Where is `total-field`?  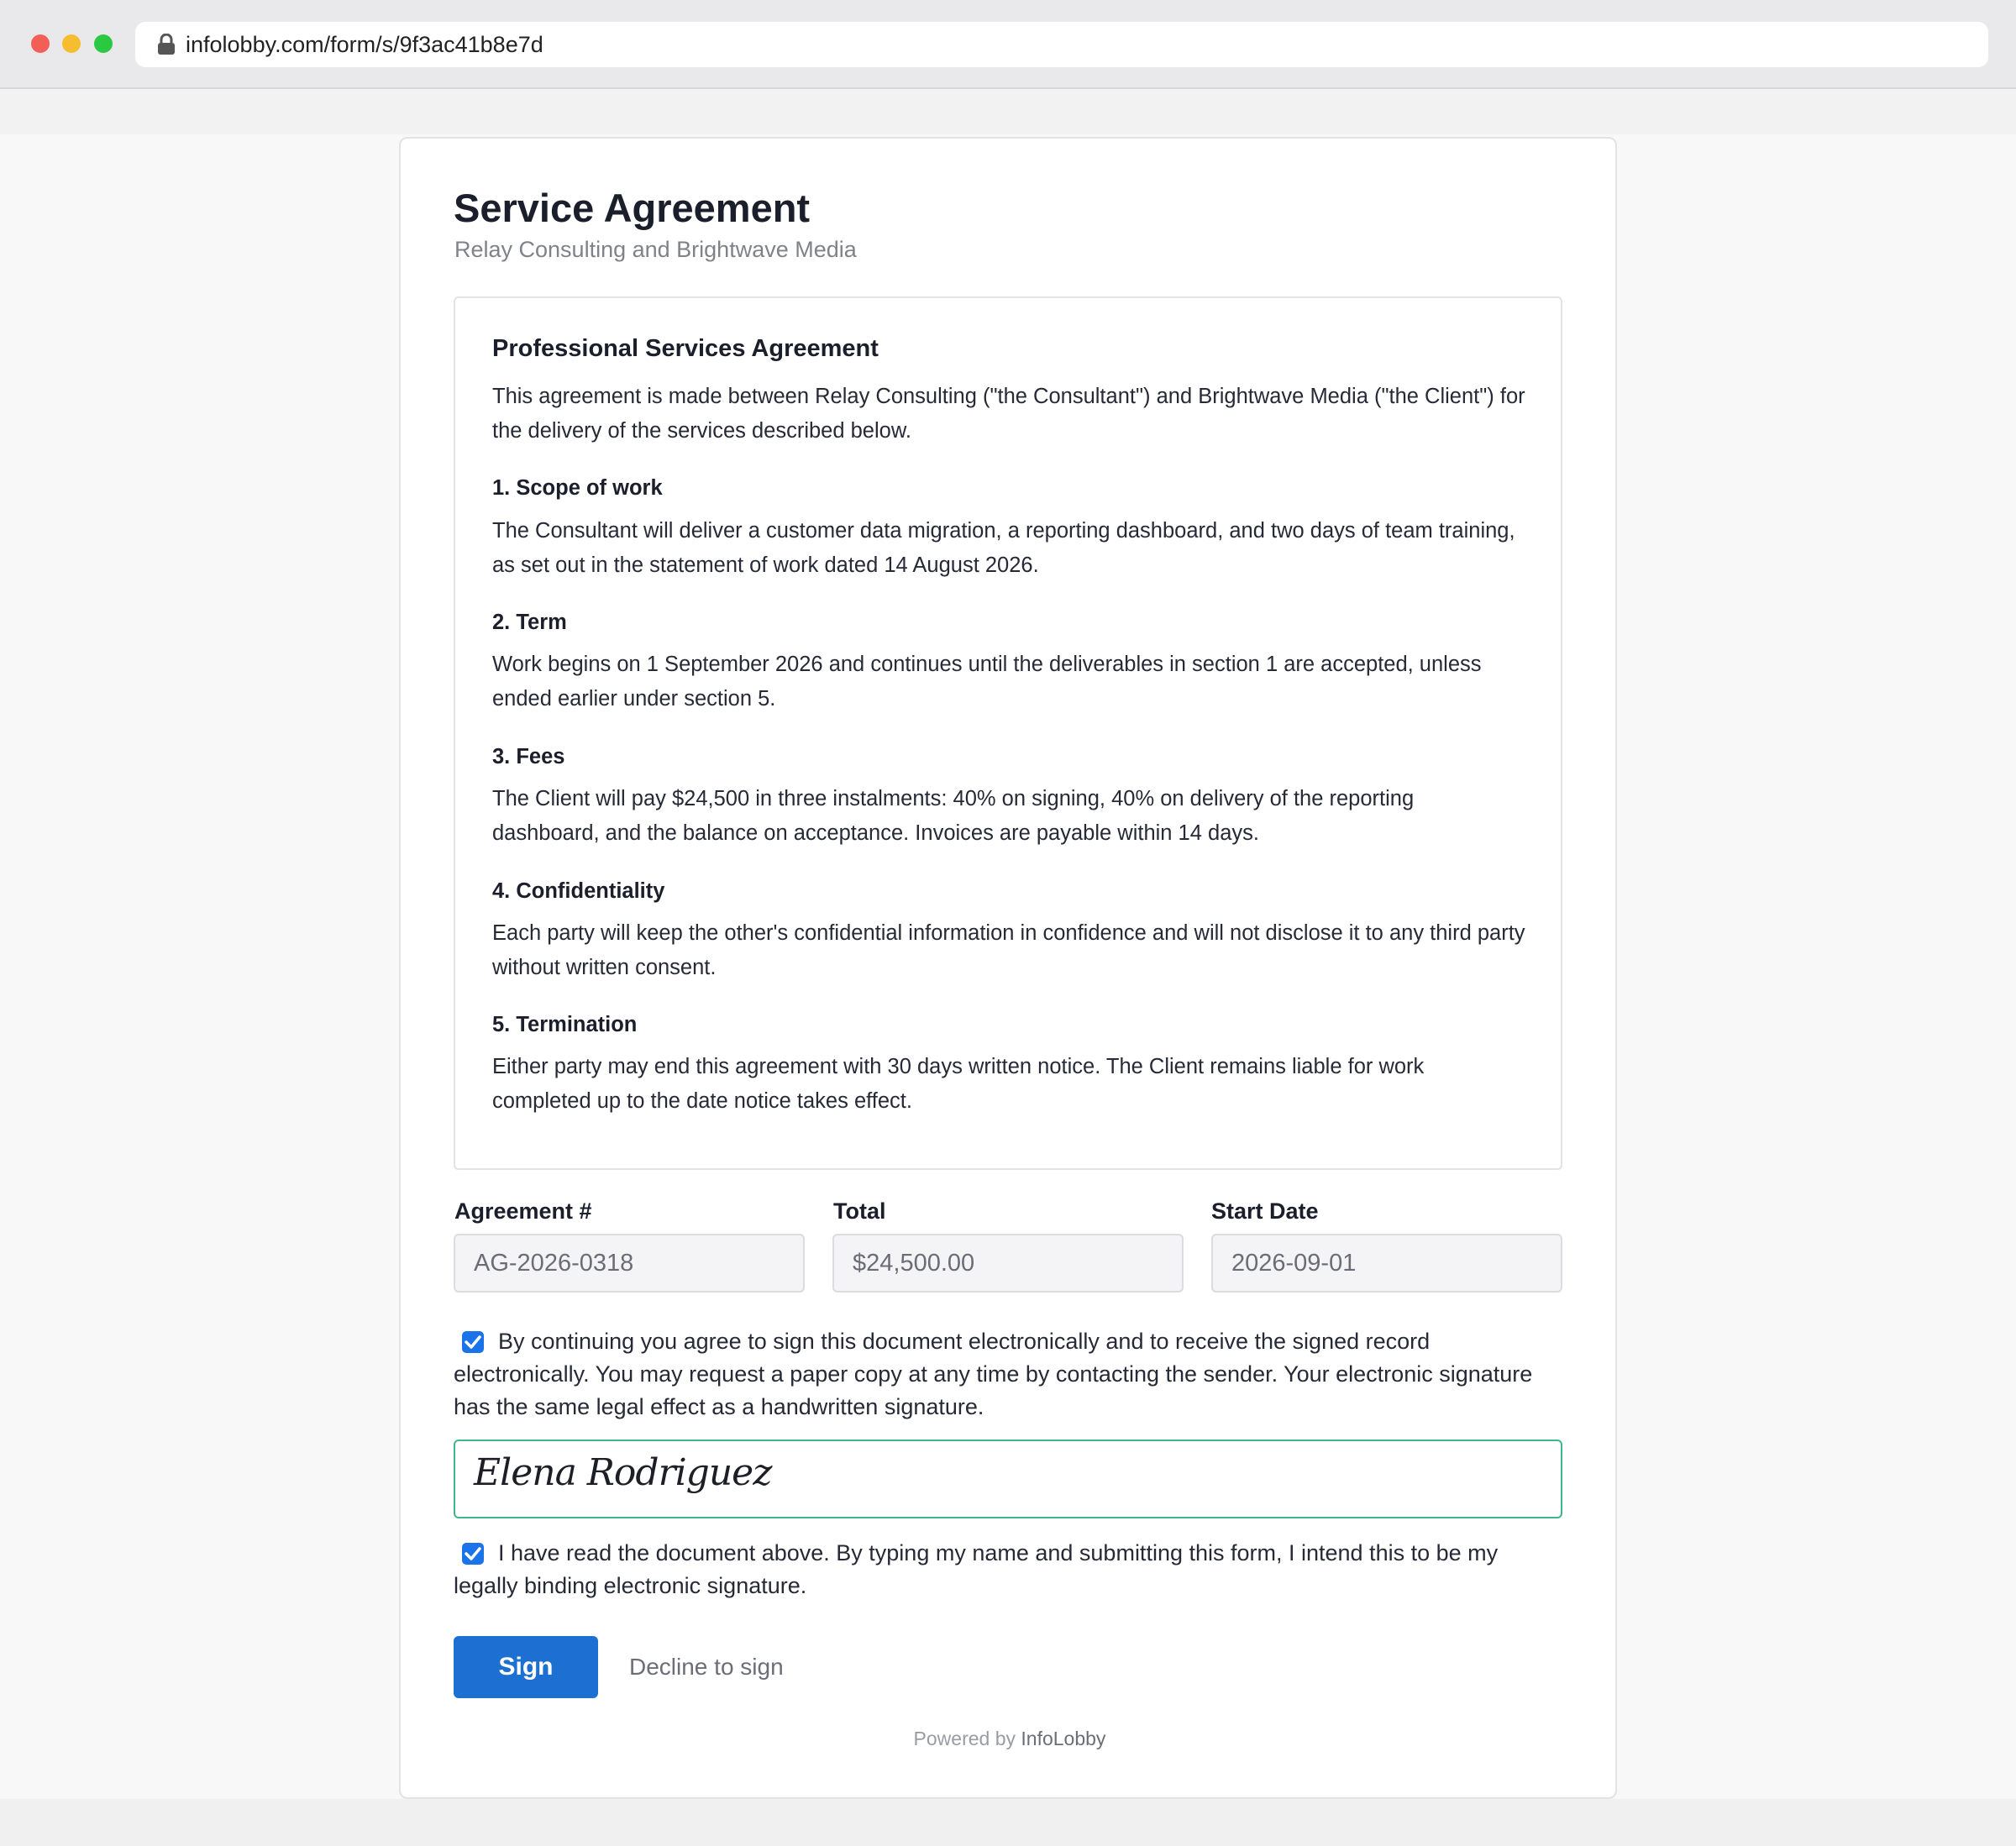
total-field is located at coordinates (1008, 1263).